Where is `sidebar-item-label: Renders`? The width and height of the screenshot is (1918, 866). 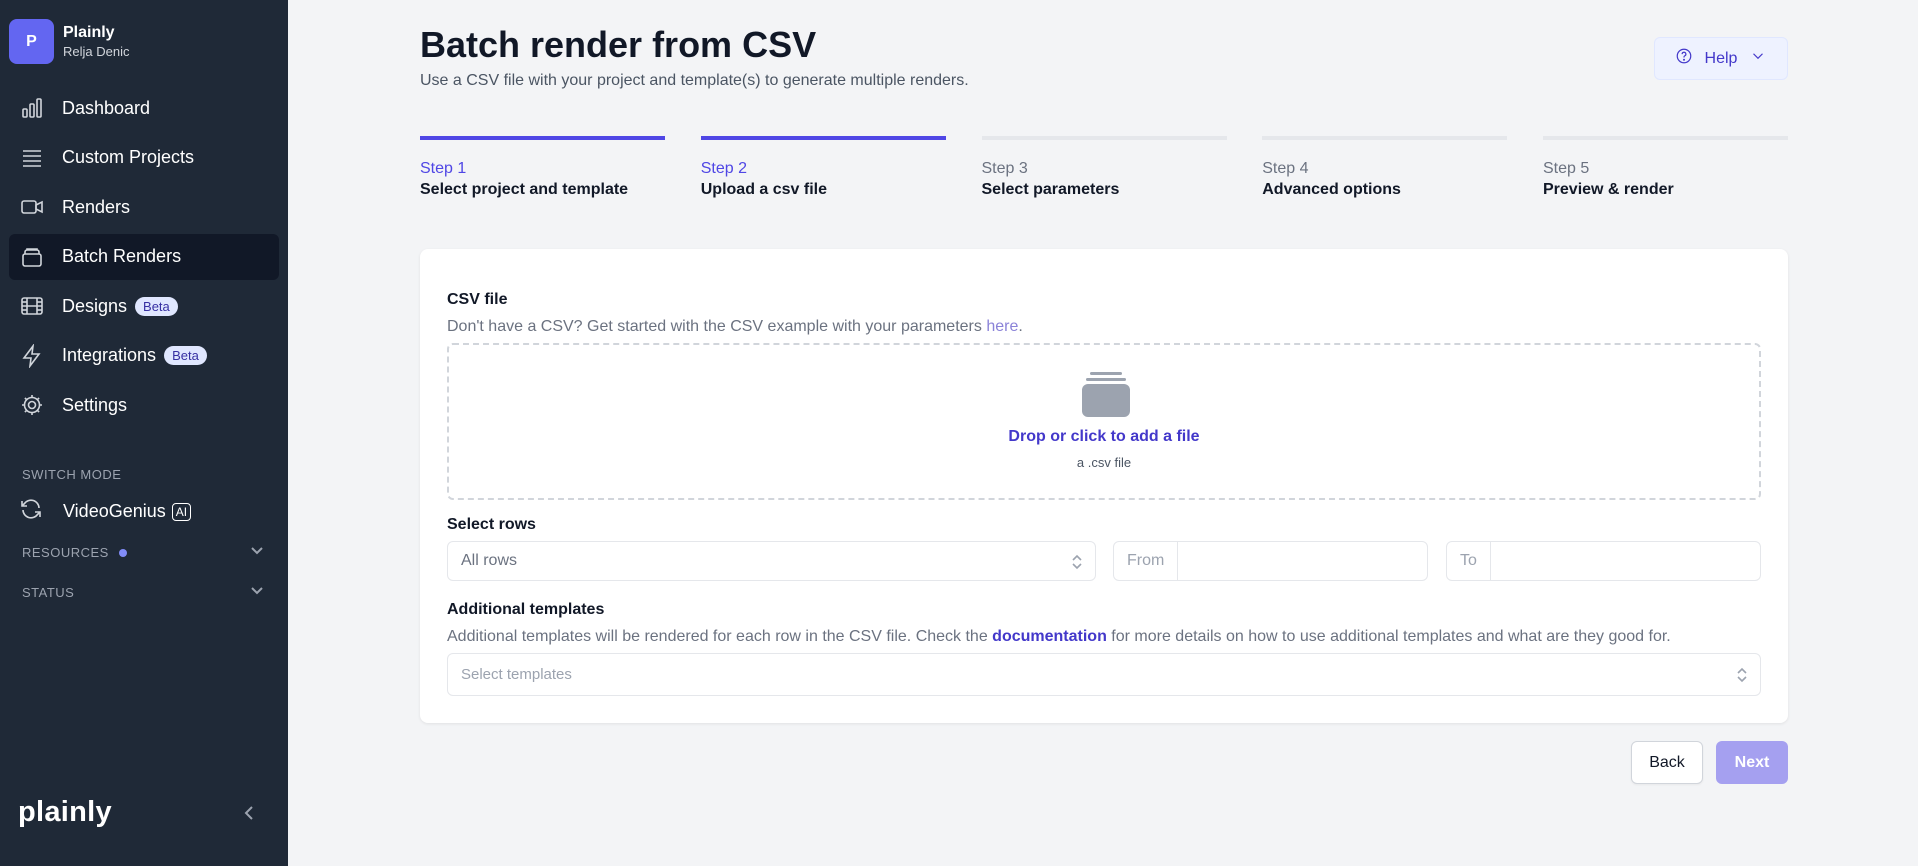 sidebar-item-label: Renders is located at coordinates (96, 206).